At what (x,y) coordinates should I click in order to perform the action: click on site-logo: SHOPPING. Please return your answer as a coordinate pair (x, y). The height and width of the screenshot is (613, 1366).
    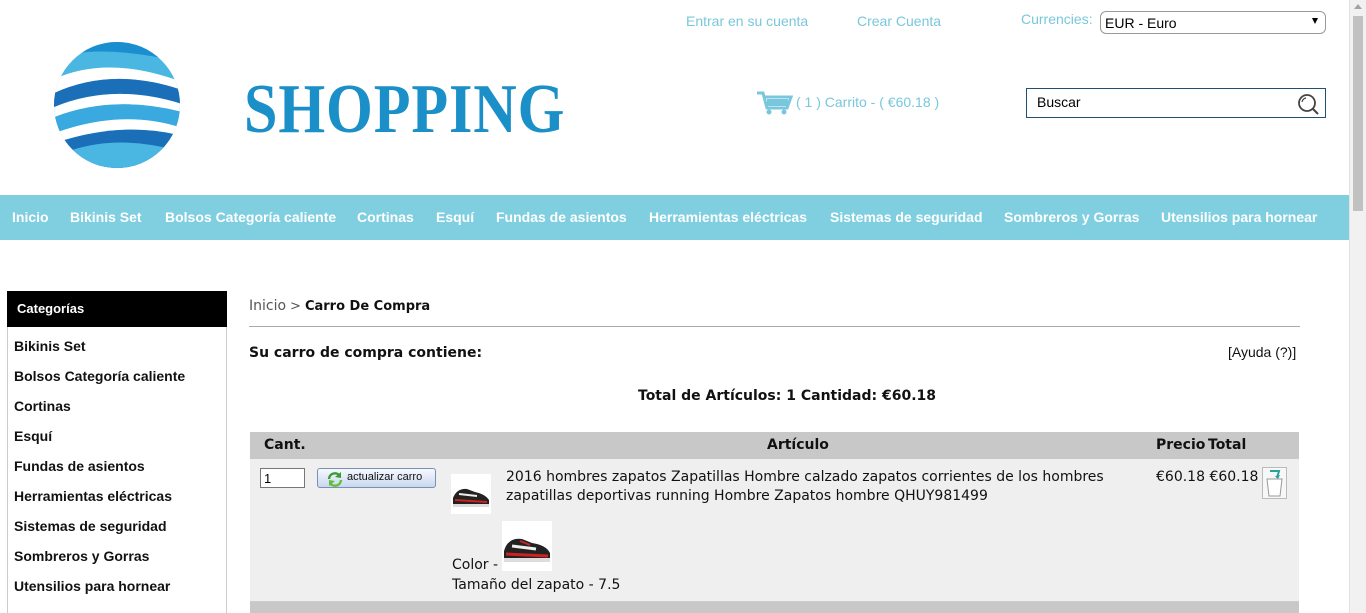
    Looking at the image, I should click on (308, 107).